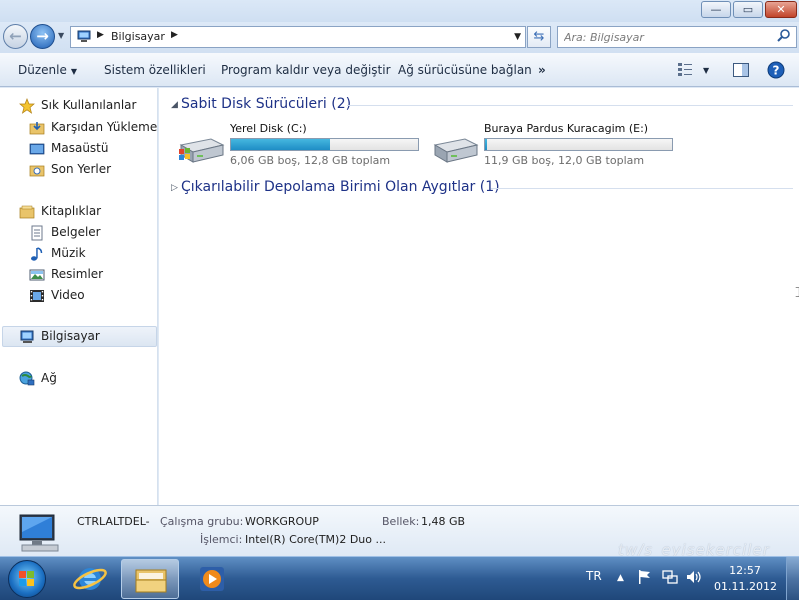 This screenshot has width=799, height=600. Describe the element at coordinates (797, 293) in the screenshot. I see `mouse-cursor-icon: ⌶` at that location.